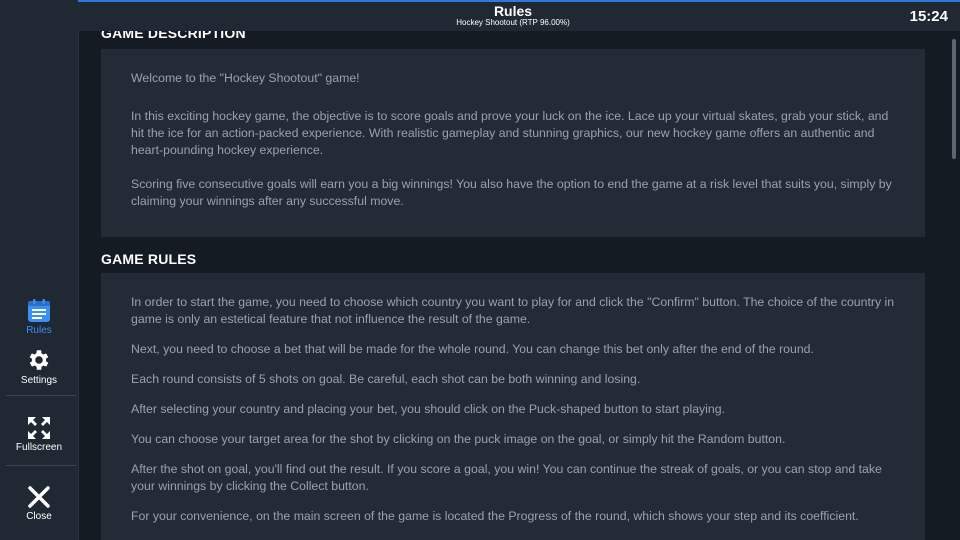  What do you see at coordinates (513, 11) in the screenshot?
I see `page-title: Rules` at bounding box center [513, 11].